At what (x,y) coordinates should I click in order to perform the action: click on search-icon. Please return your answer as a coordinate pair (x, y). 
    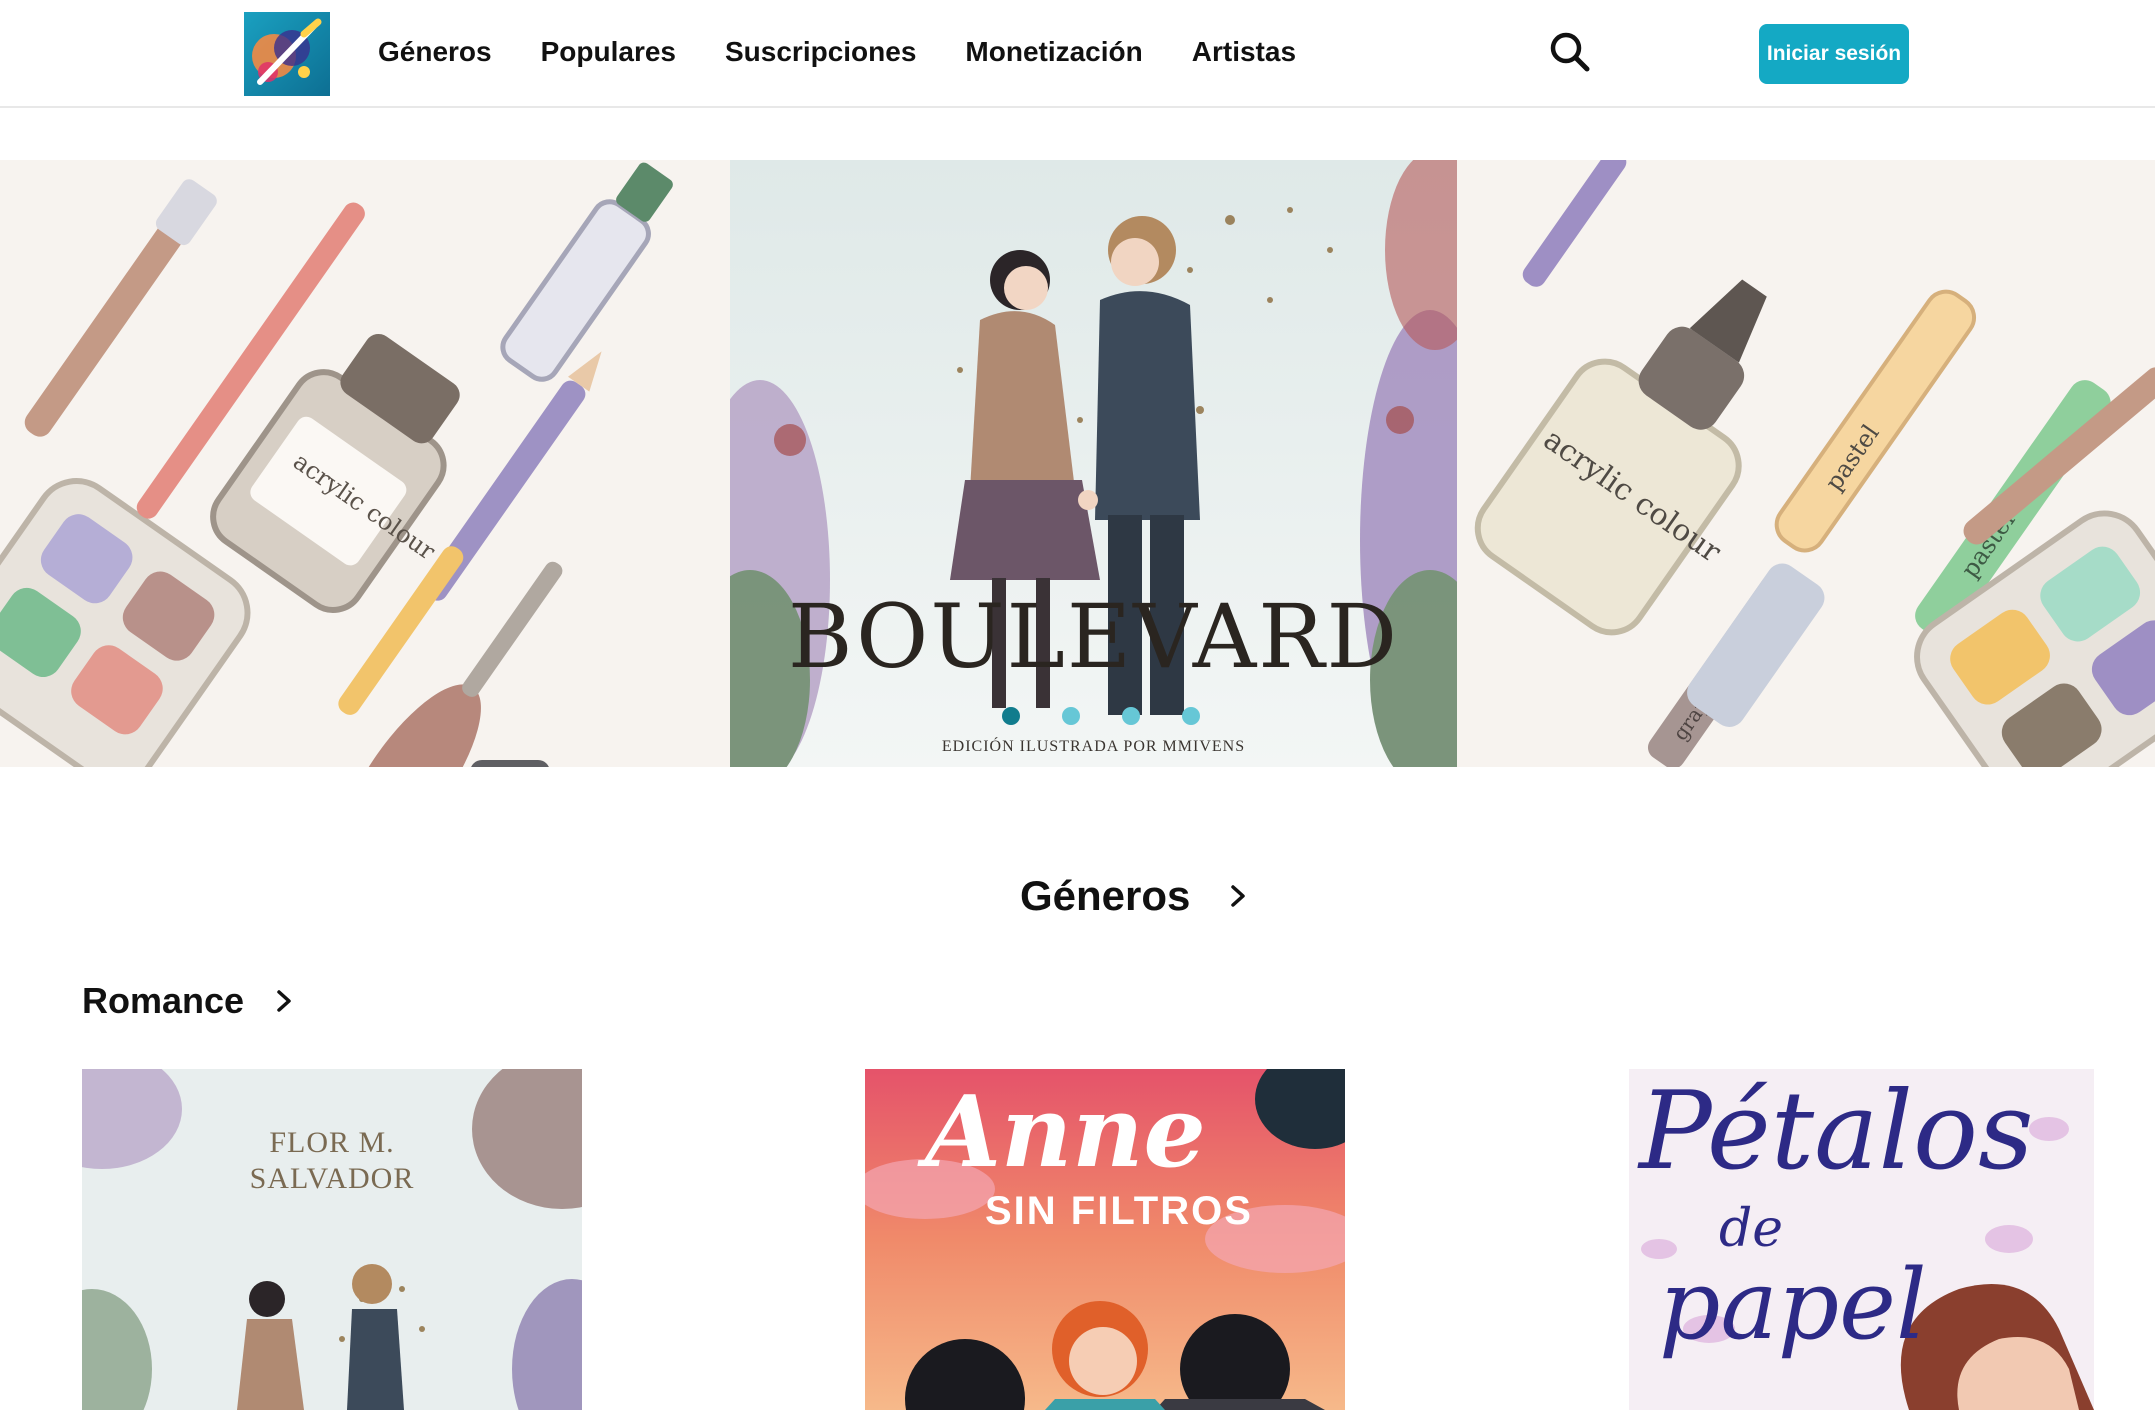
    Looking at the image, I should click on (1570, 52).